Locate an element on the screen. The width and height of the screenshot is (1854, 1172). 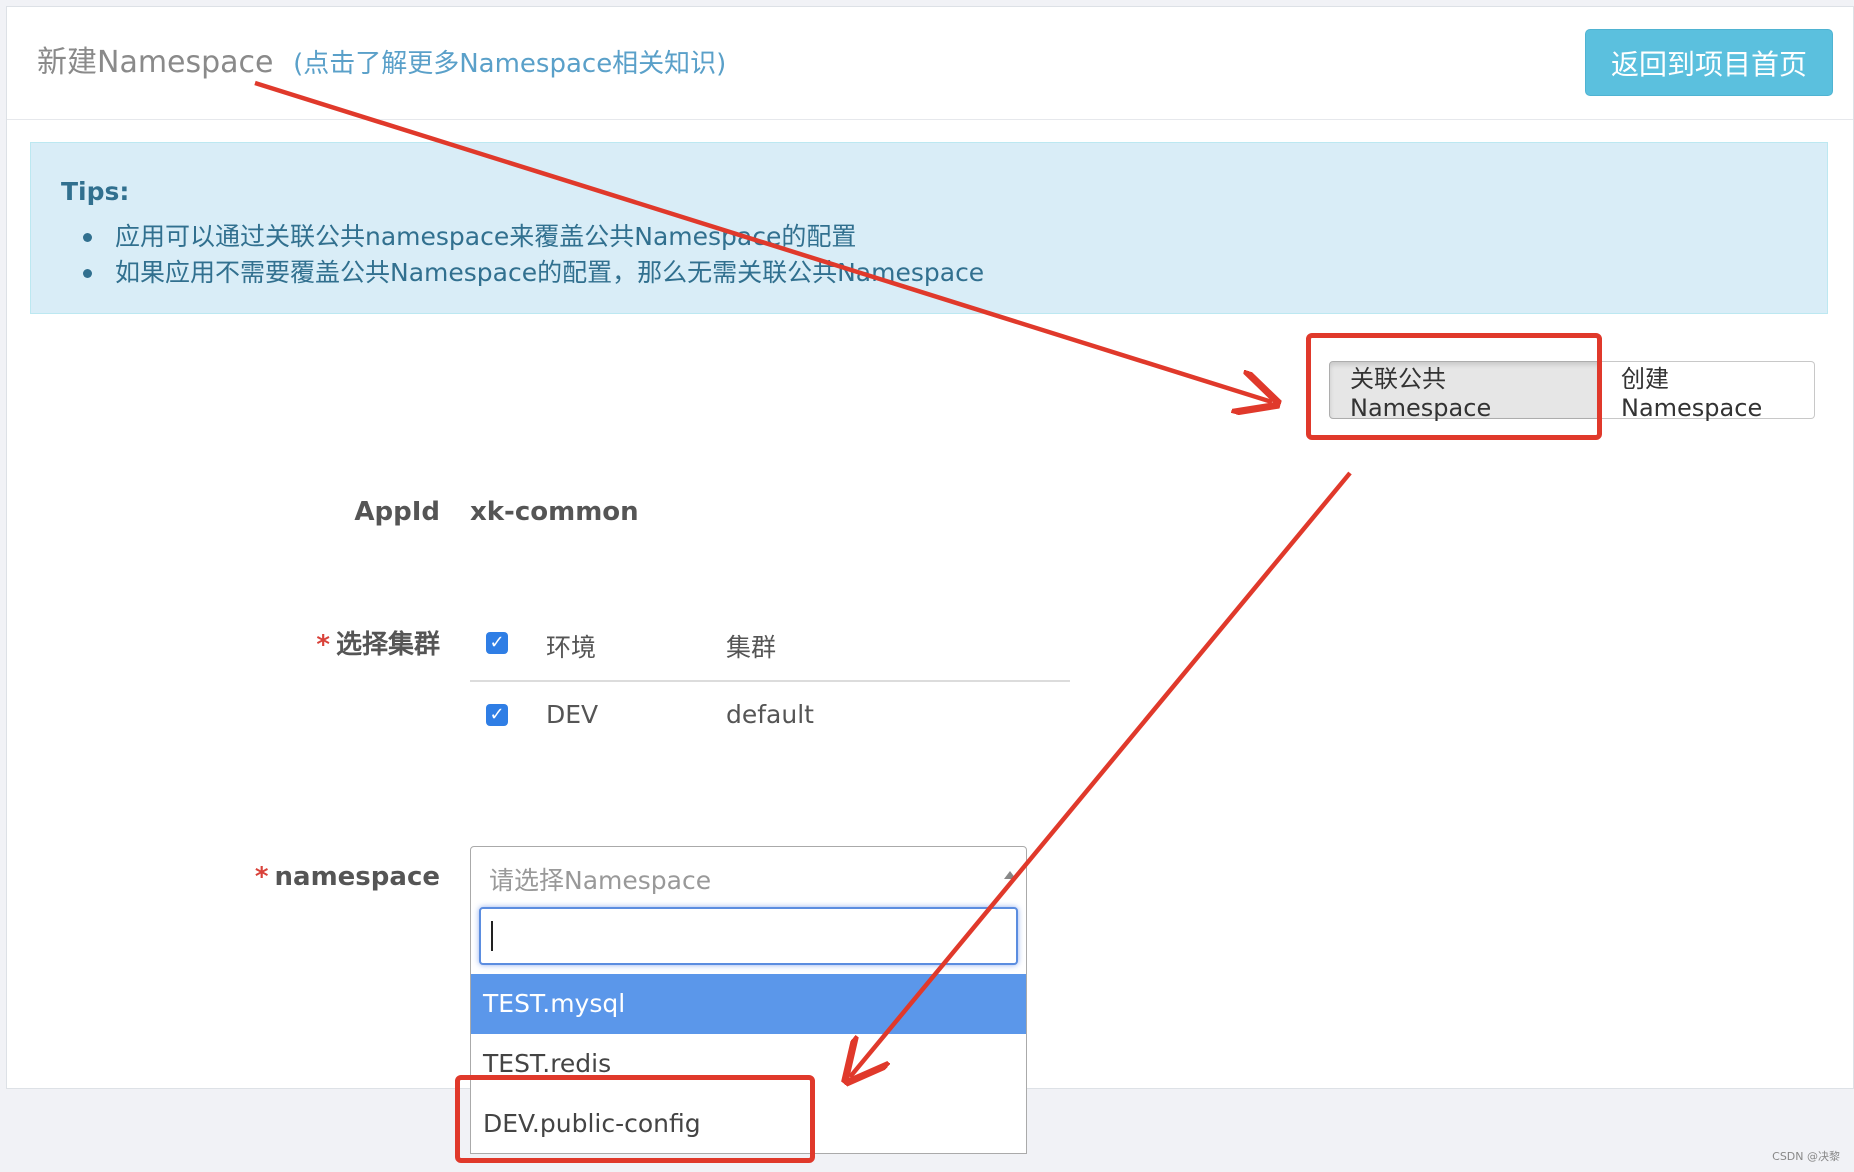
cluster-table-header: ✓ 环境 集群 is located at coordinates (770, 646).